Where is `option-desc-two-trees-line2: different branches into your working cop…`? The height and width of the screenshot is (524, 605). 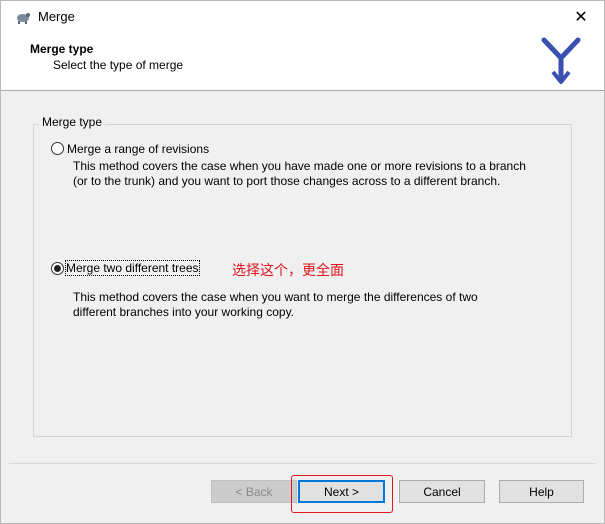 option-desc-two-trees-line2: different branches into your working cop… is located at coordinates (184, 312).